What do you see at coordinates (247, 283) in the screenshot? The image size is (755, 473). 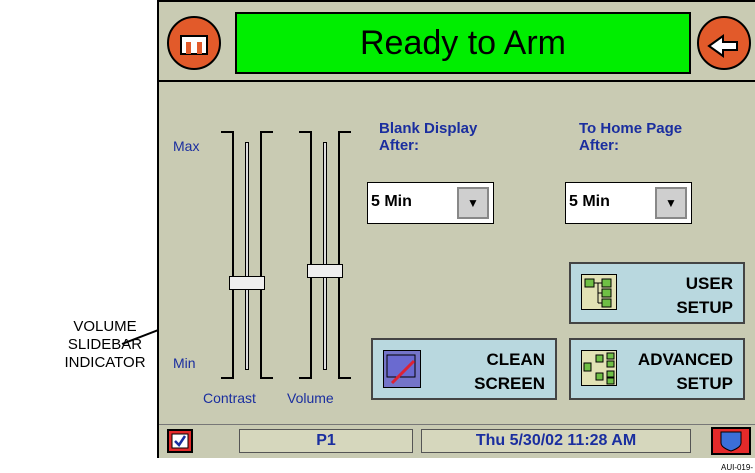 I see `contrast-knob` at bounding box center [247, 283].